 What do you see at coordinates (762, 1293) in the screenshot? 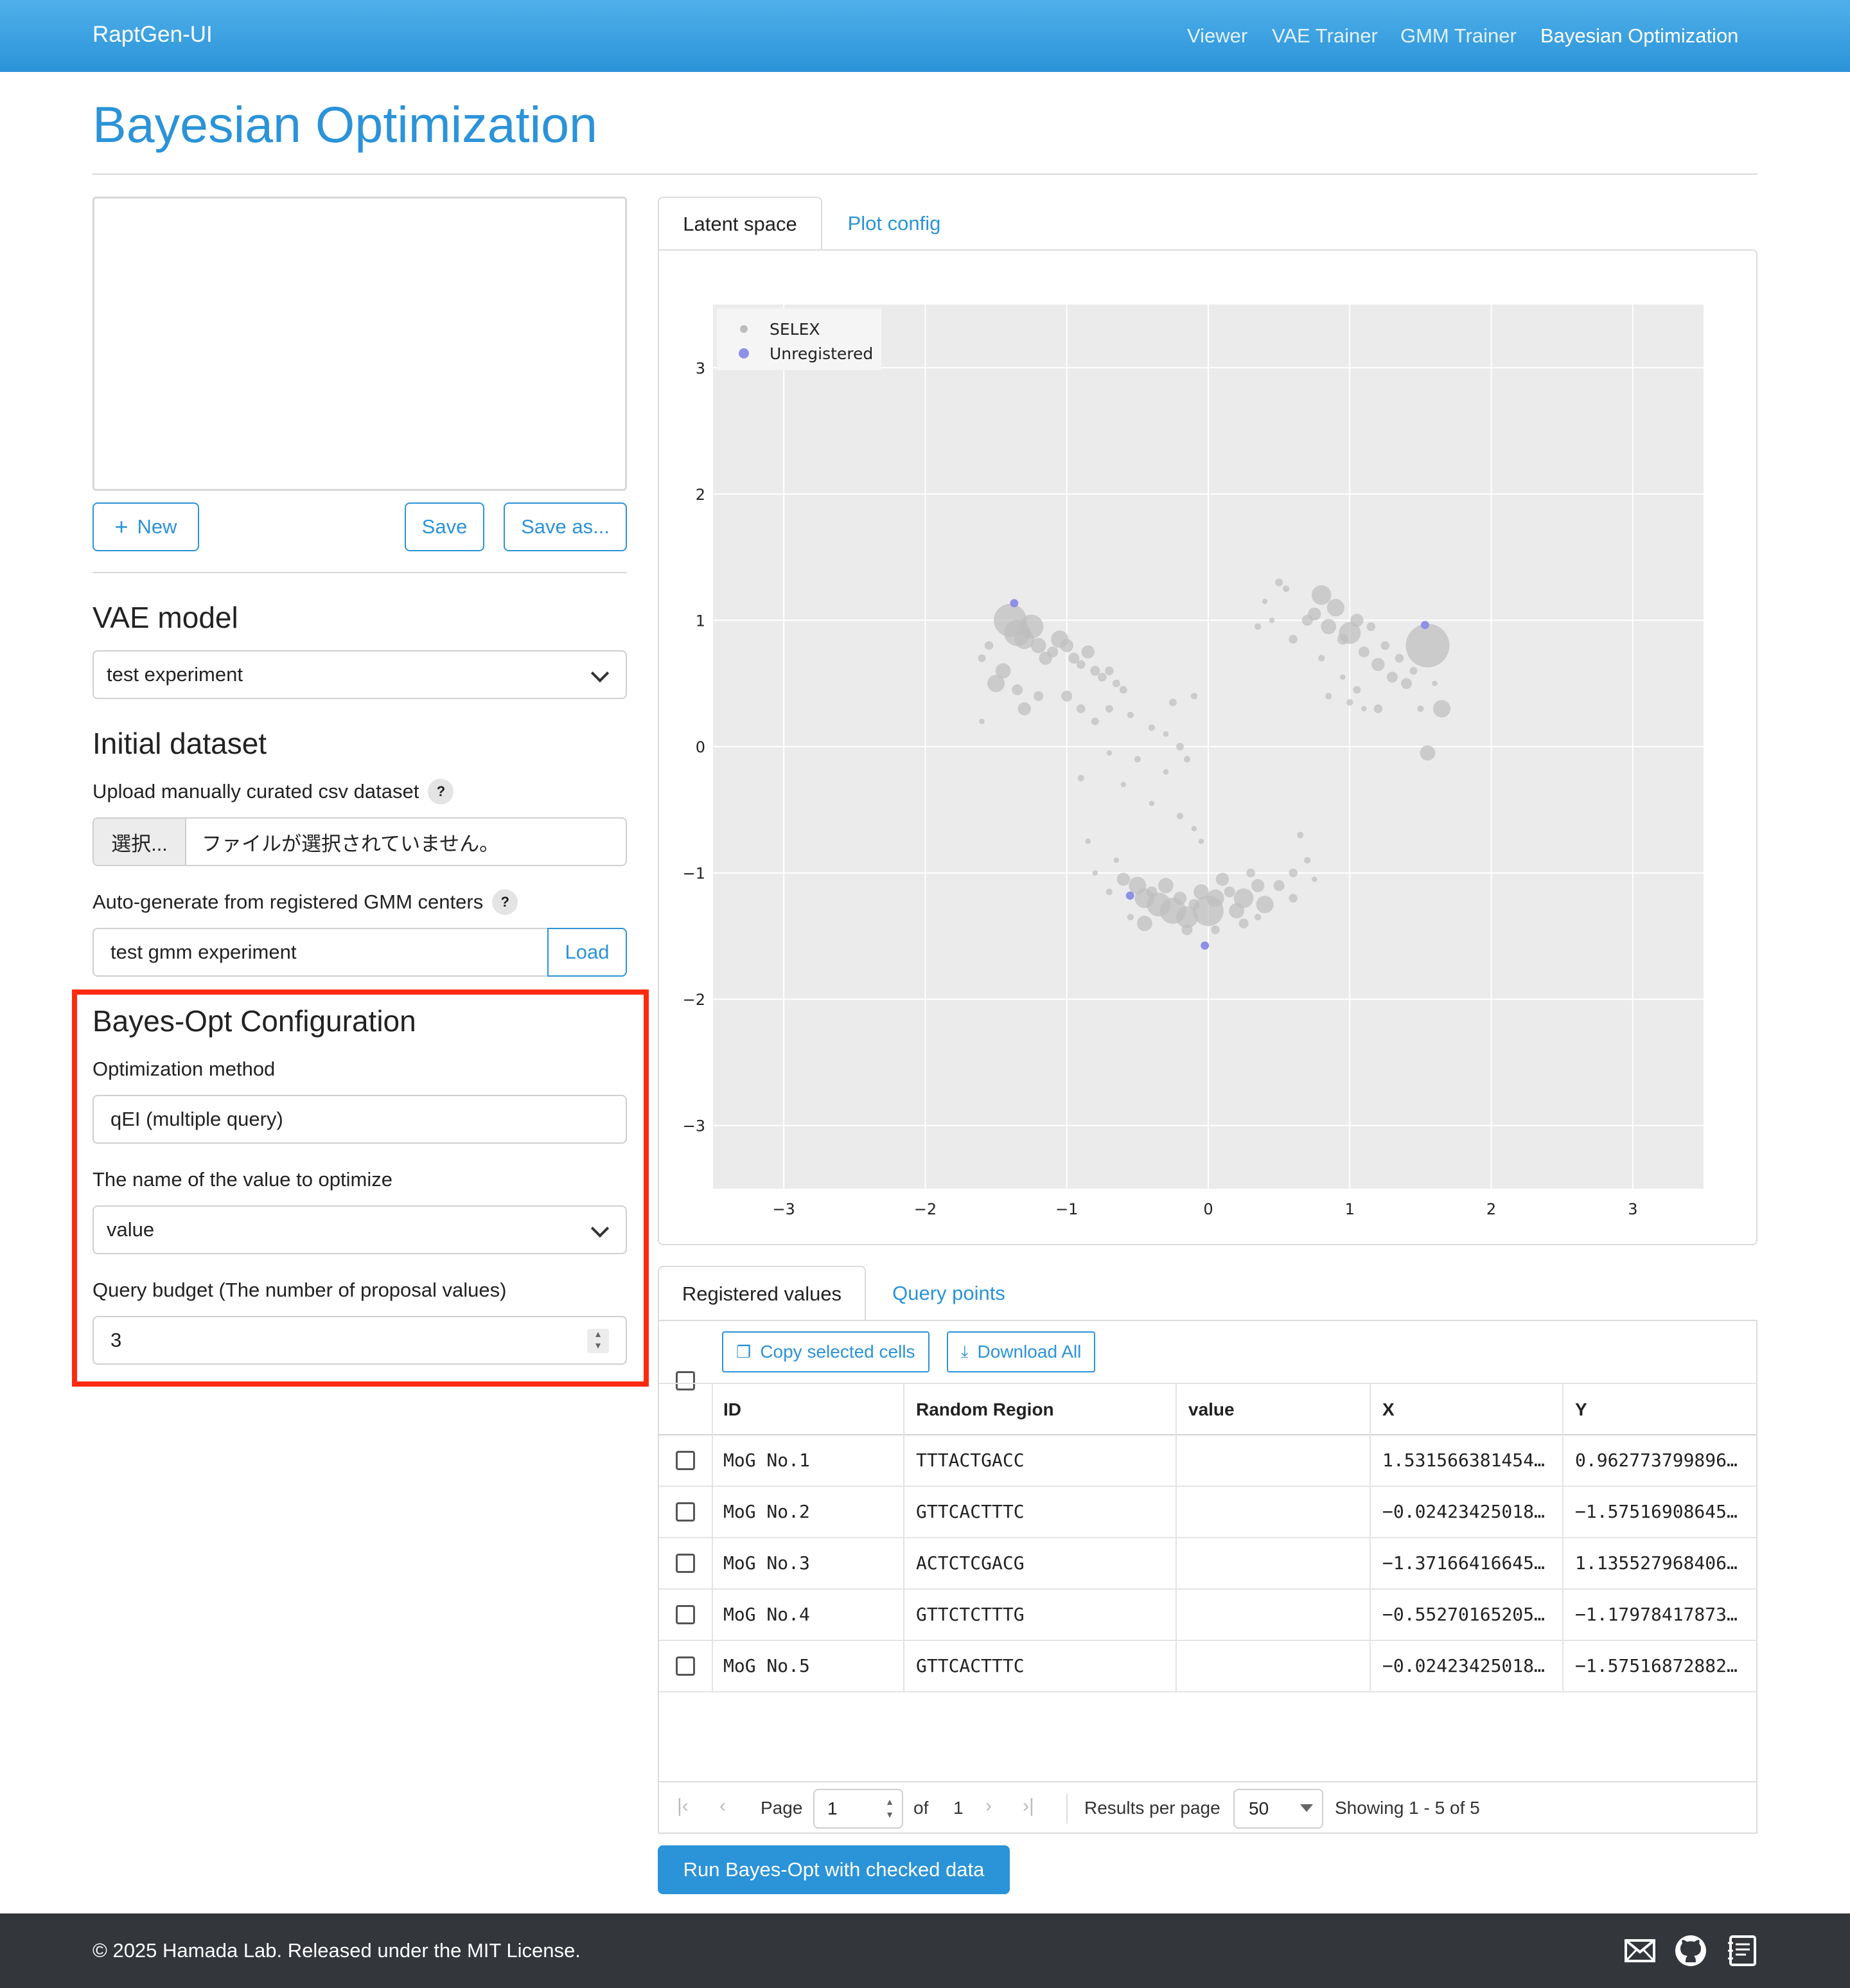
I see `tab-registered-values: Registered values` at bounding box center [762, 1293].